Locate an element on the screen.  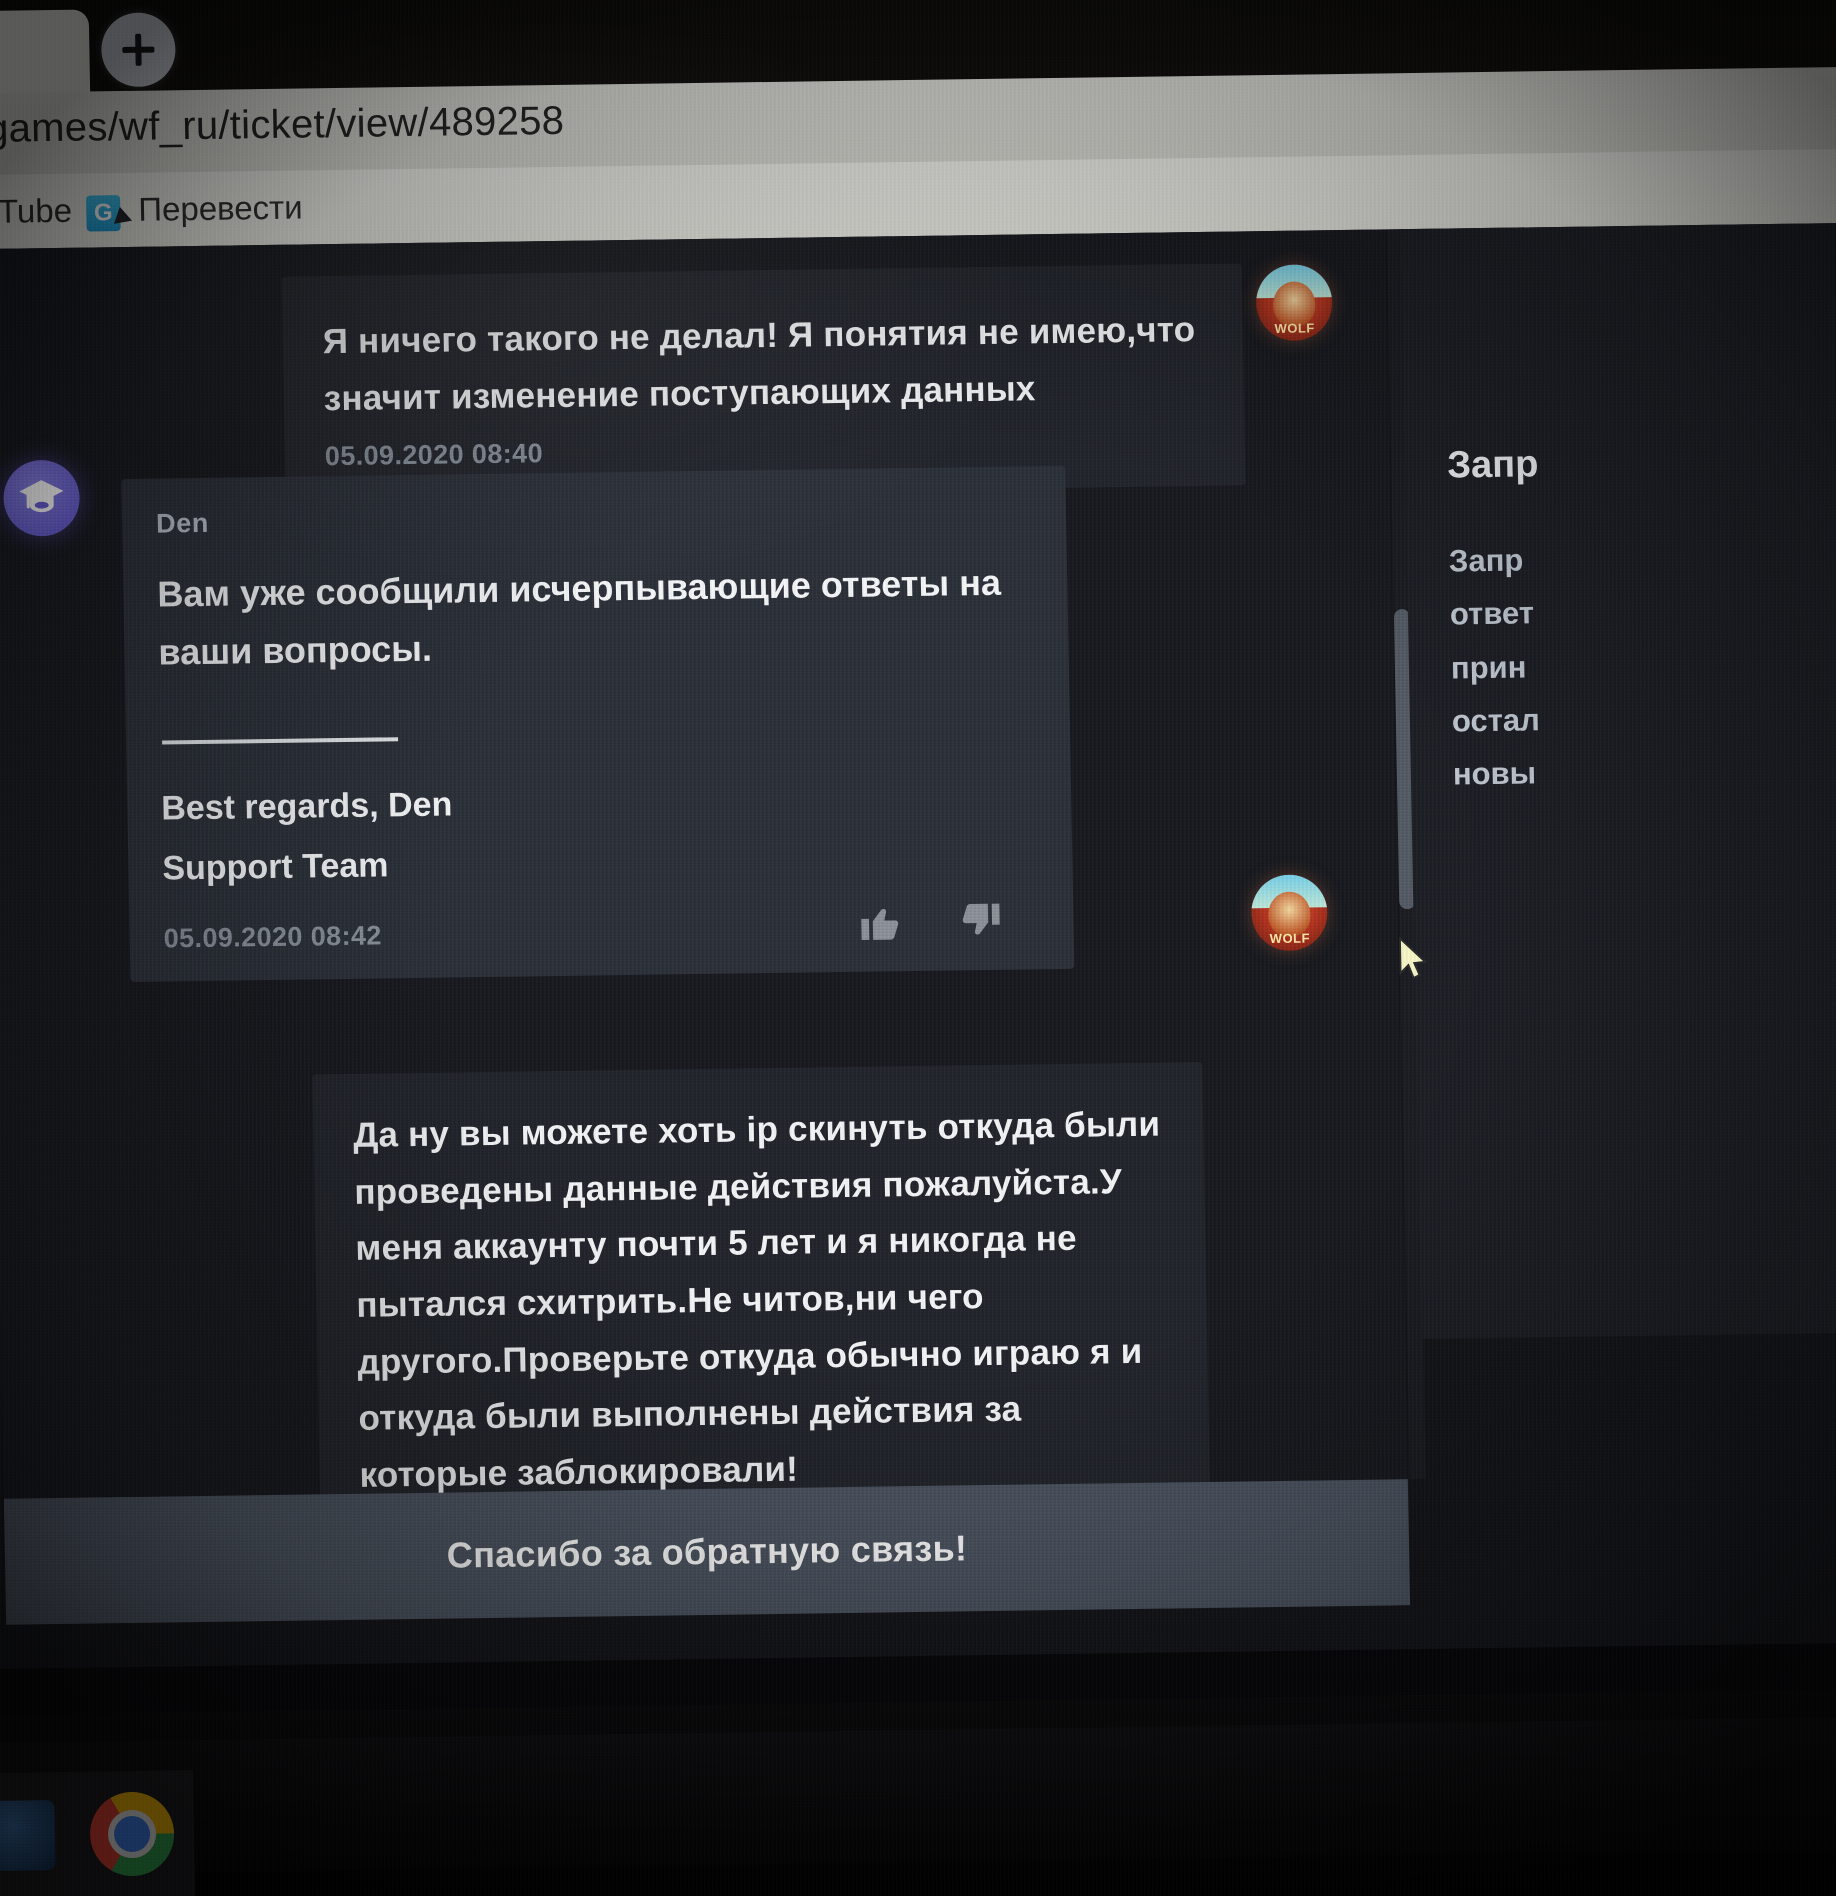
sidebar-line-1: Запр is located at coordinates (1486, 560).